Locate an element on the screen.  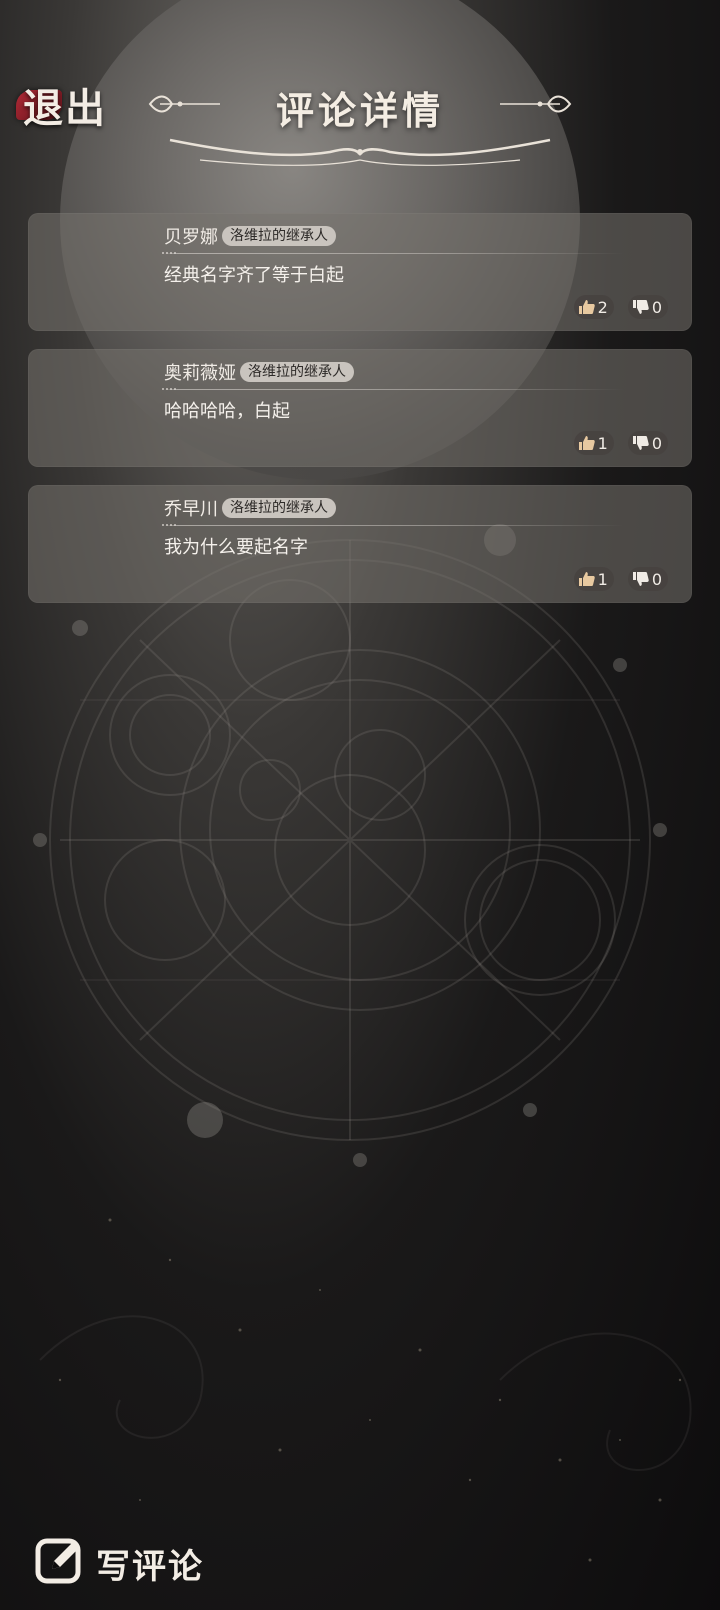
edit-icon is located at coordinates (60, 1563).